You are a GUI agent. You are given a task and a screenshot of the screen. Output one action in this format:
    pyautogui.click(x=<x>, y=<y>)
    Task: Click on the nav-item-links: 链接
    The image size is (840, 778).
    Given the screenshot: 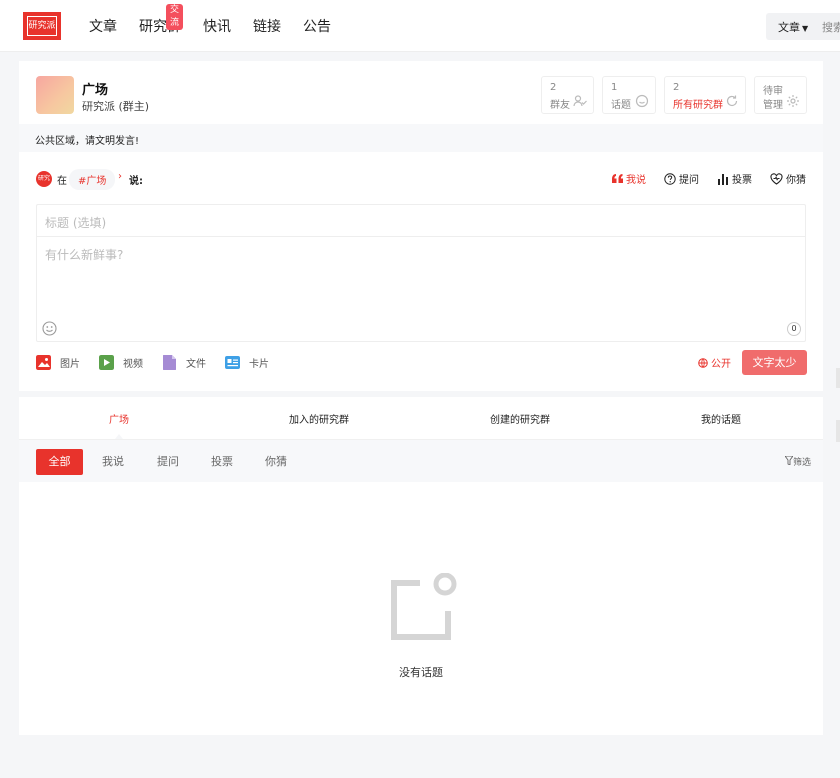 What is the action you would take?
    pyautogui.click(x=267, y=26)
    